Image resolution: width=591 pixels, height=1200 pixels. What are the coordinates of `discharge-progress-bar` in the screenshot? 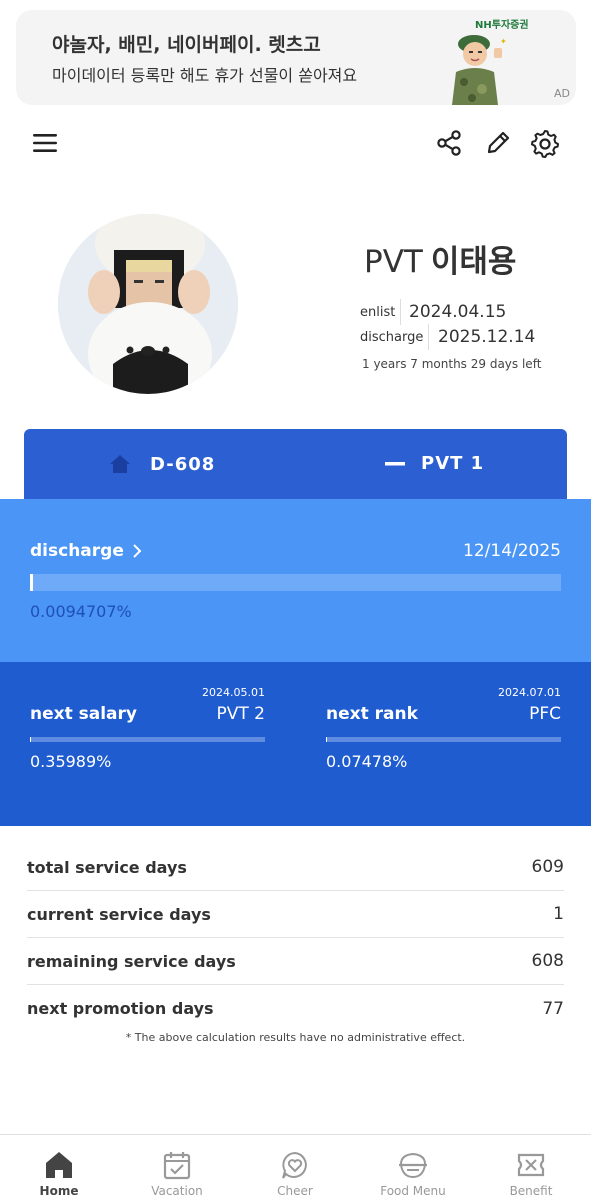 It's located at (295, 582).